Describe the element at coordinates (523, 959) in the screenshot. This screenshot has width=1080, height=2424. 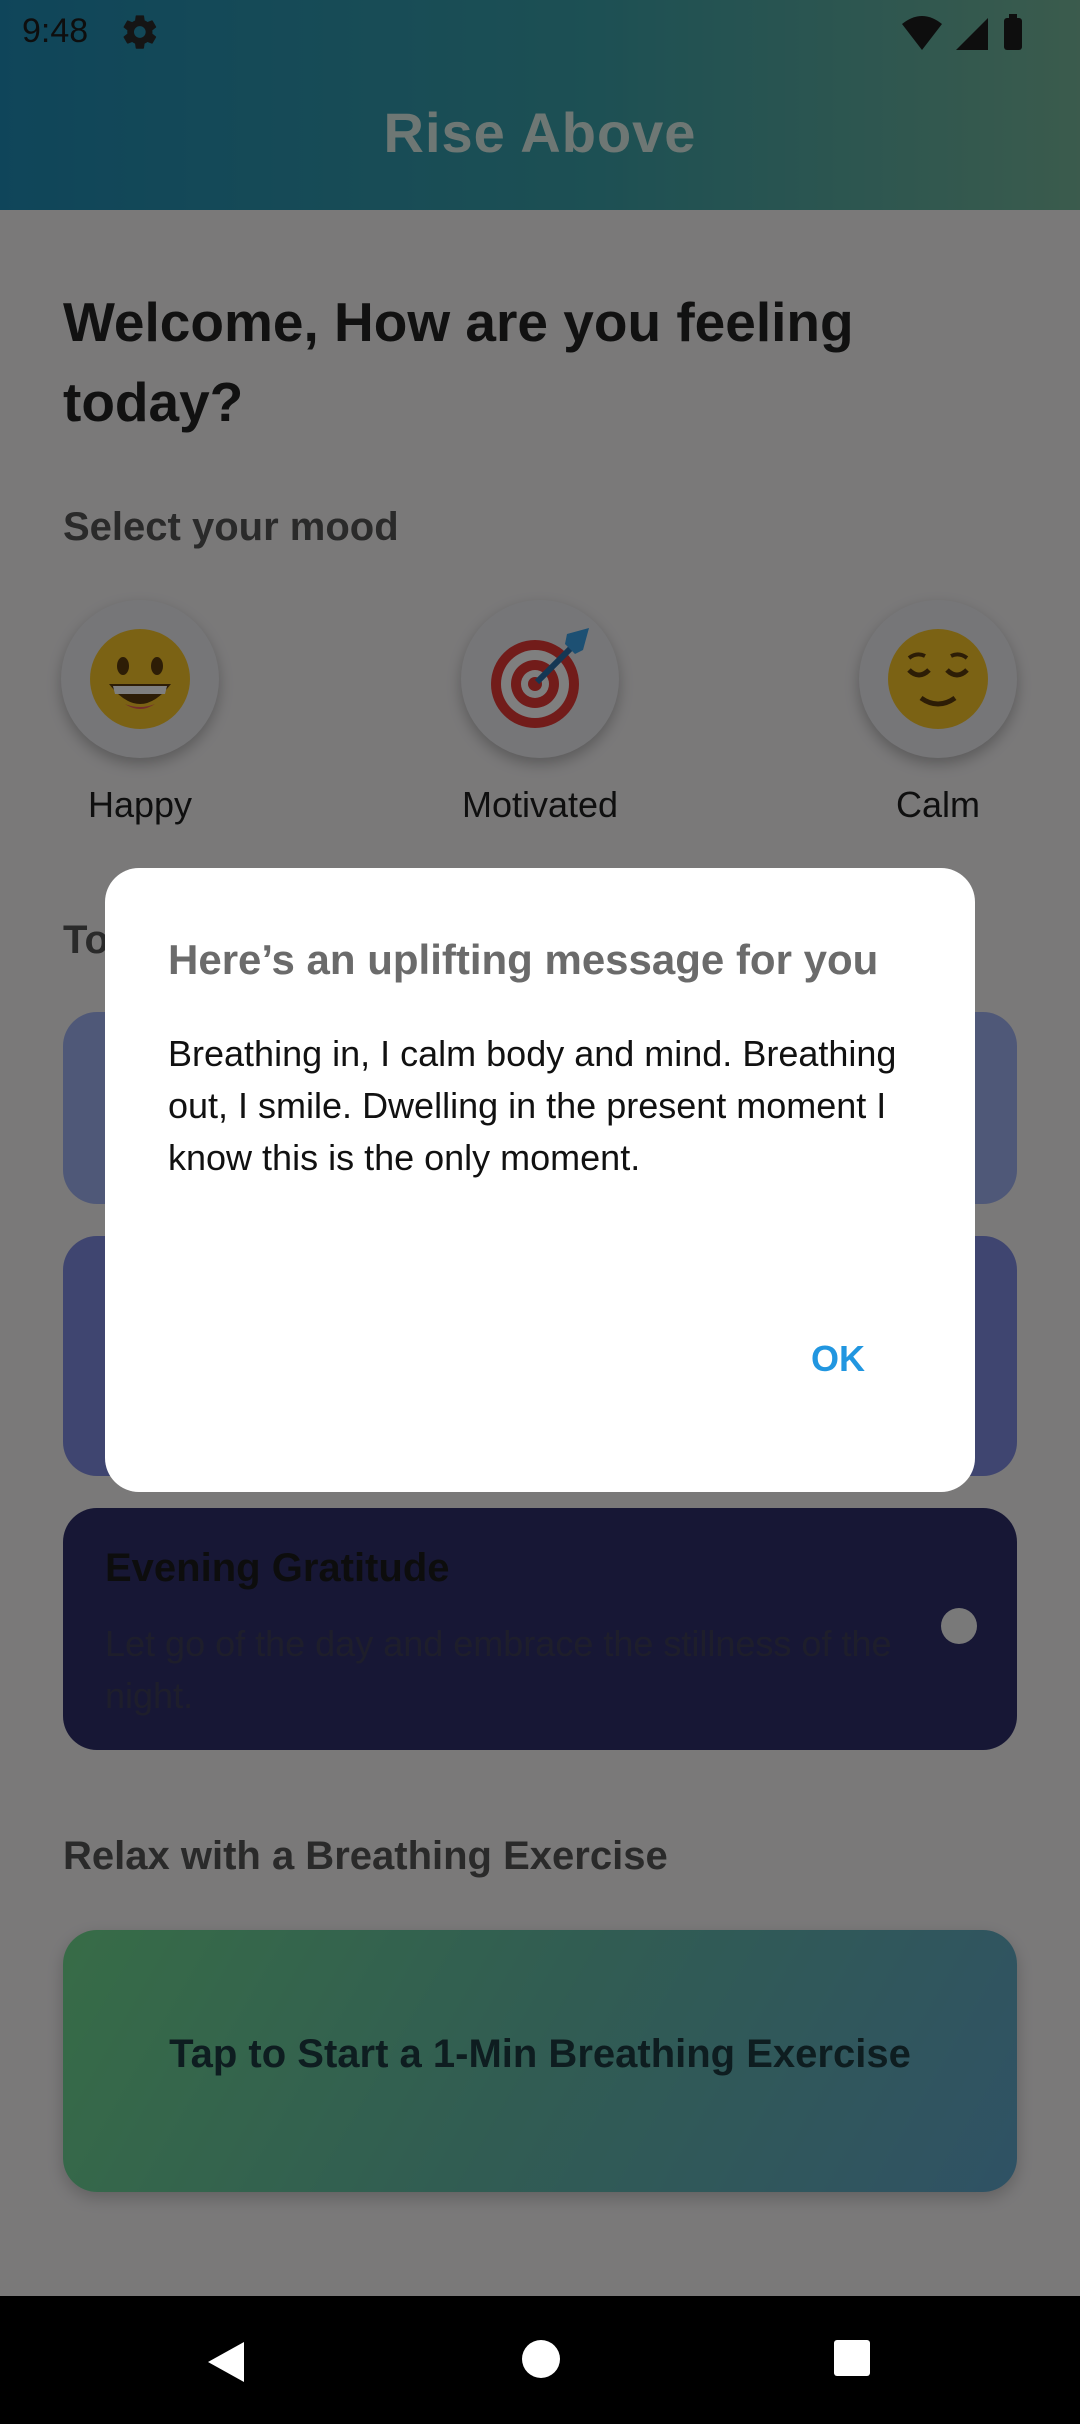
I see `dialog-title: Here’s an uplifting message for you` at that location.